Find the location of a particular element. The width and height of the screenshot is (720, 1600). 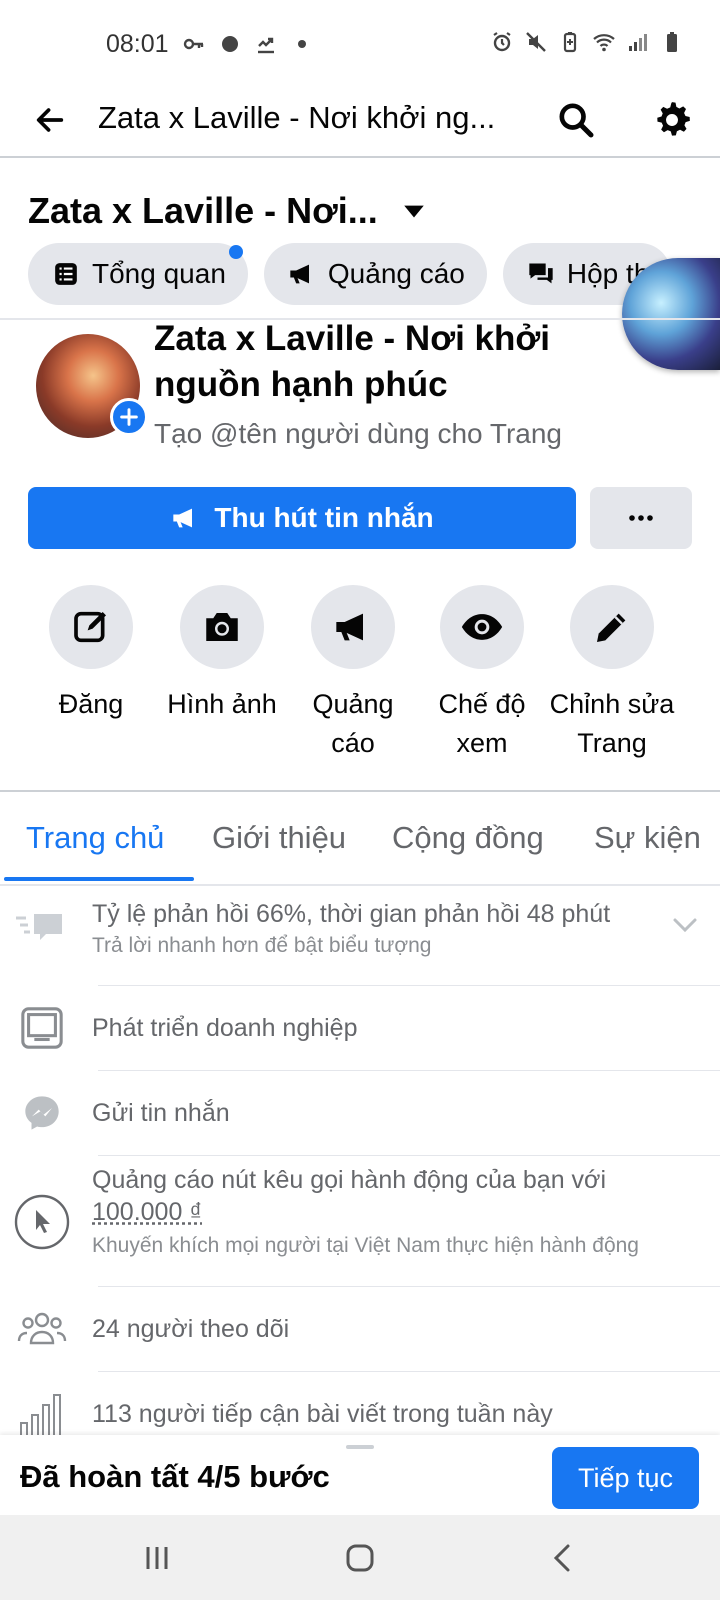

recent-apps-icon is located at coordinates (157, 1558).